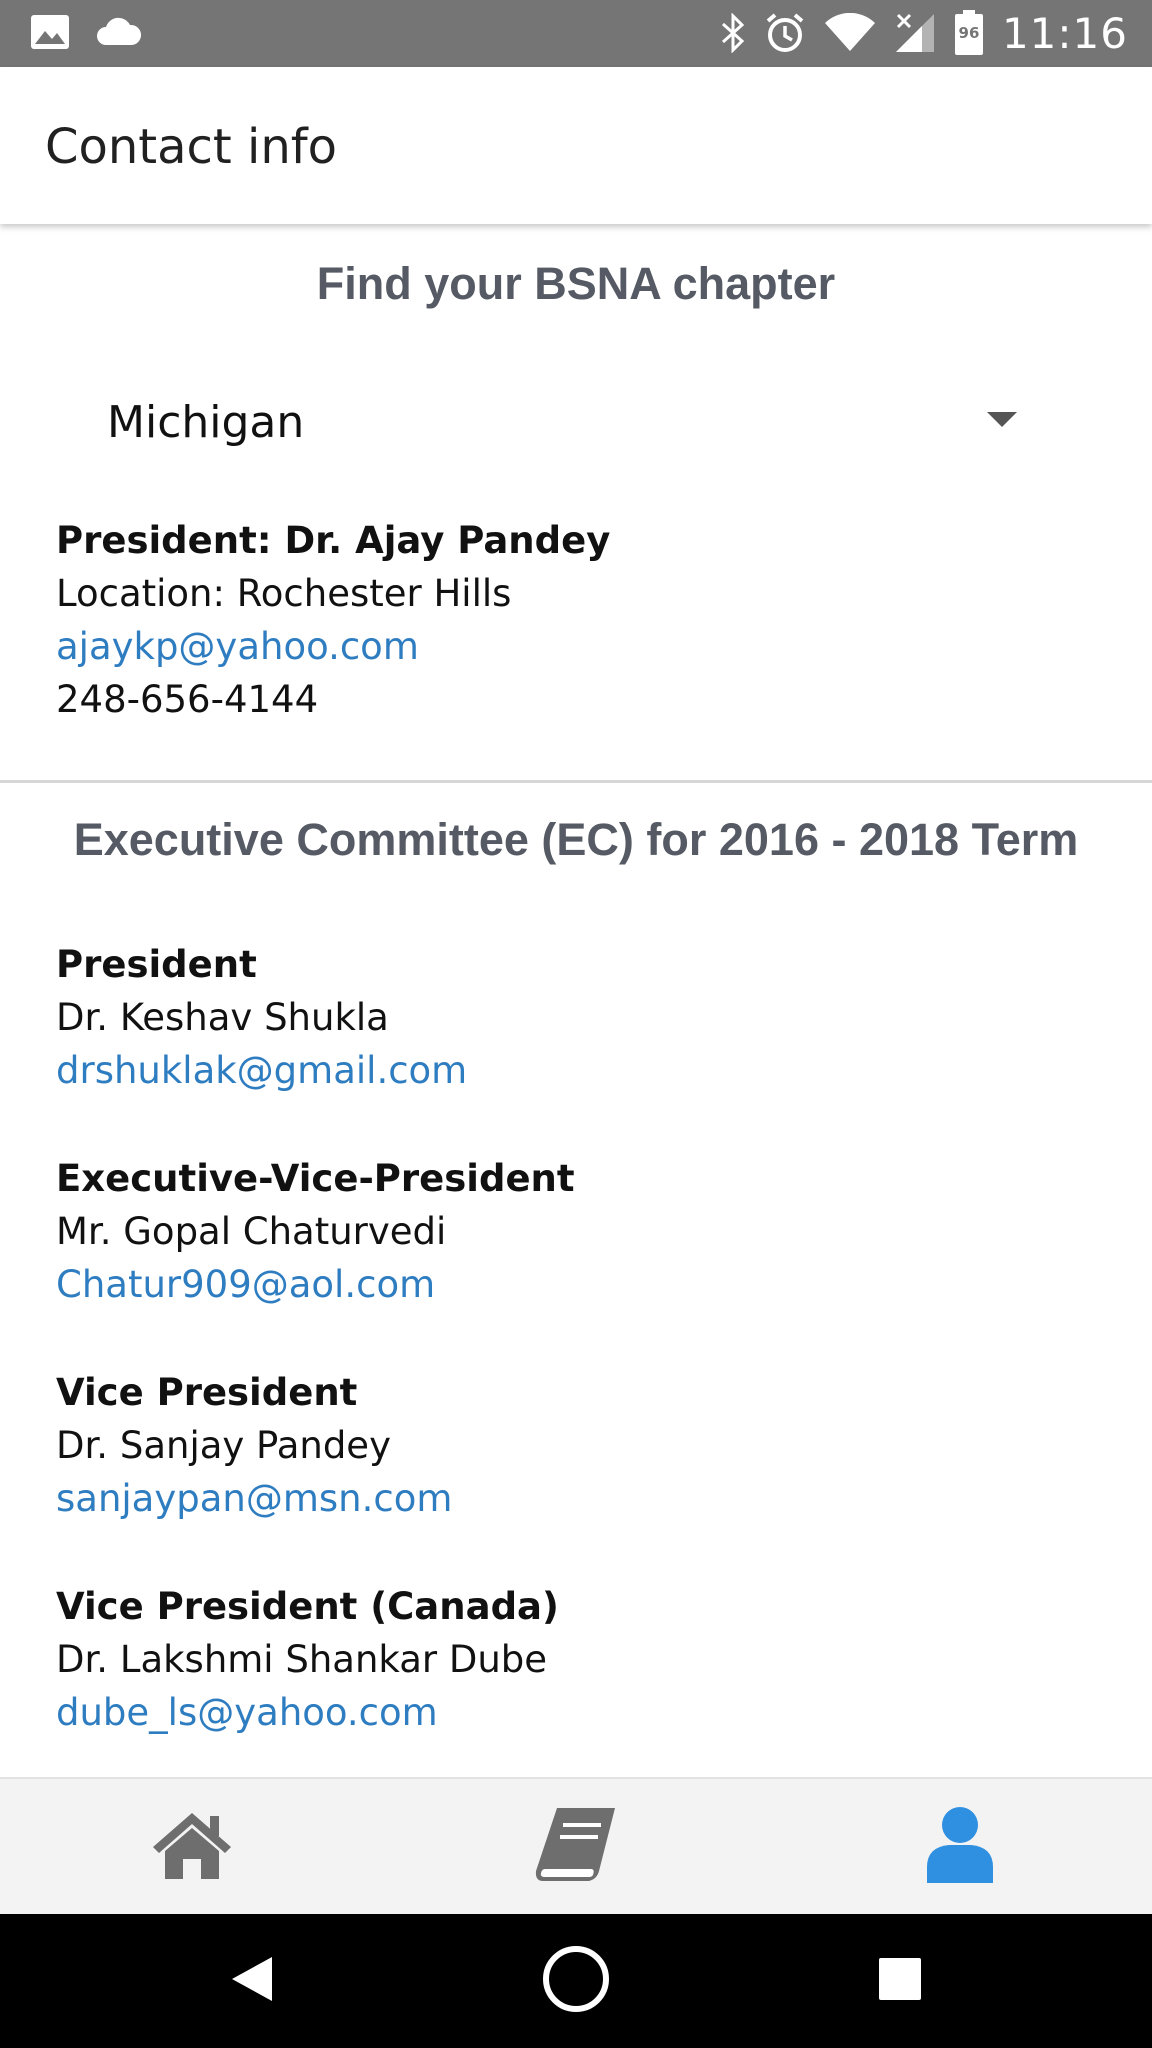 The height and width of the screenshot is (2048, 1152). What do you see at coordinates (576, 145) in the screenshot?
I see `app-bar: Contact info` at bounding box center [576, 145].